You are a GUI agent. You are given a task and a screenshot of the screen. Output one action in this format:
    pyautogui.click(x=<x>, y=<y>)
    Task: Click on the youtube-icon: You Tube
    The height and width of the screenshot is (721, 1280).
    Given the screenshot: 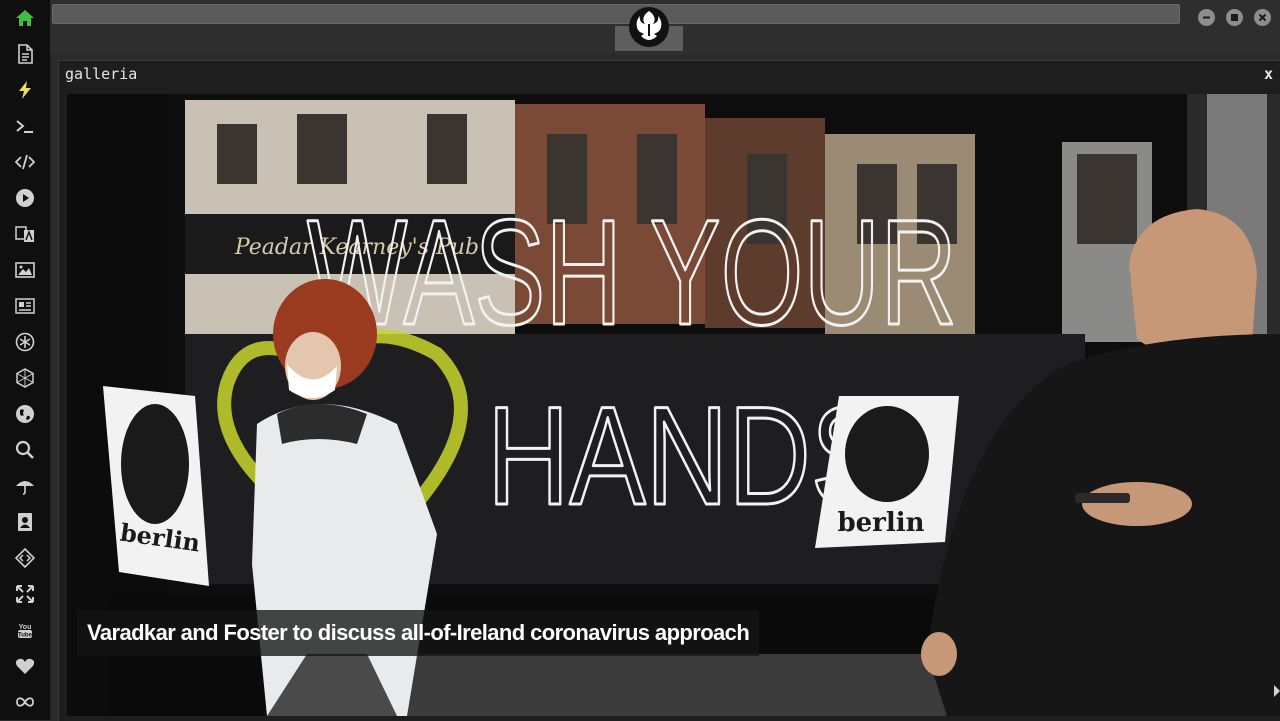 What is the action you would take?
    pyautogui.click(x=25, y=630)
    